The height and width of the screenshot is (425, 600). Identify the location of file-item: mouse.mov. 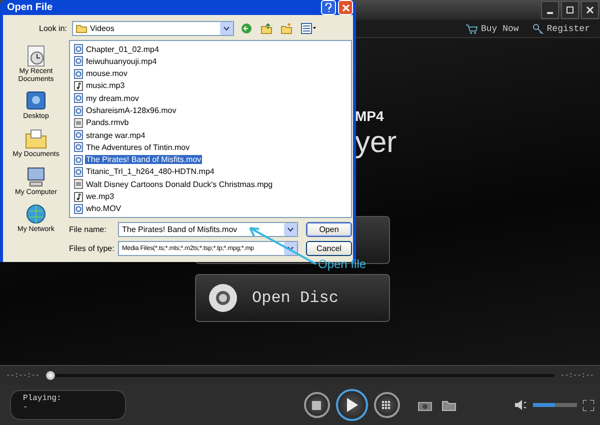
(106, 73).